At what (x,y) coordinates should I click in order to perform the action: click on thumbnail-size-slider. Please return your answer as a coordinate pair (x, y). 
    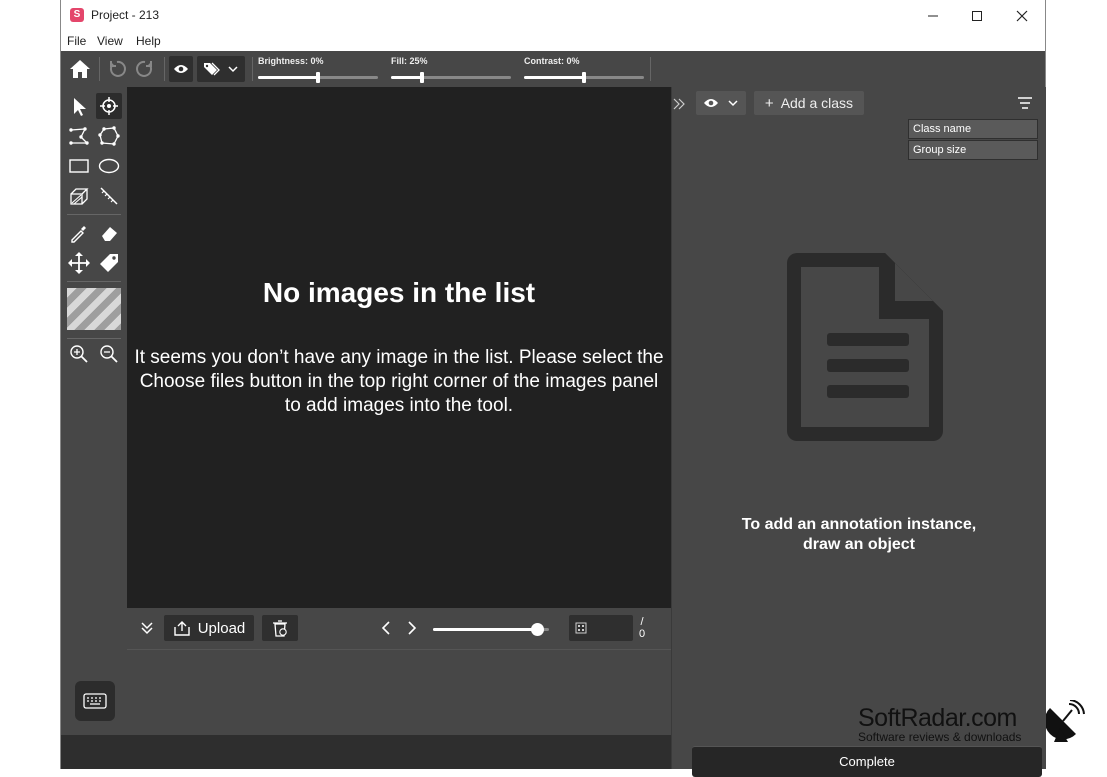
    Looking at the image, I should click on (491, 629).